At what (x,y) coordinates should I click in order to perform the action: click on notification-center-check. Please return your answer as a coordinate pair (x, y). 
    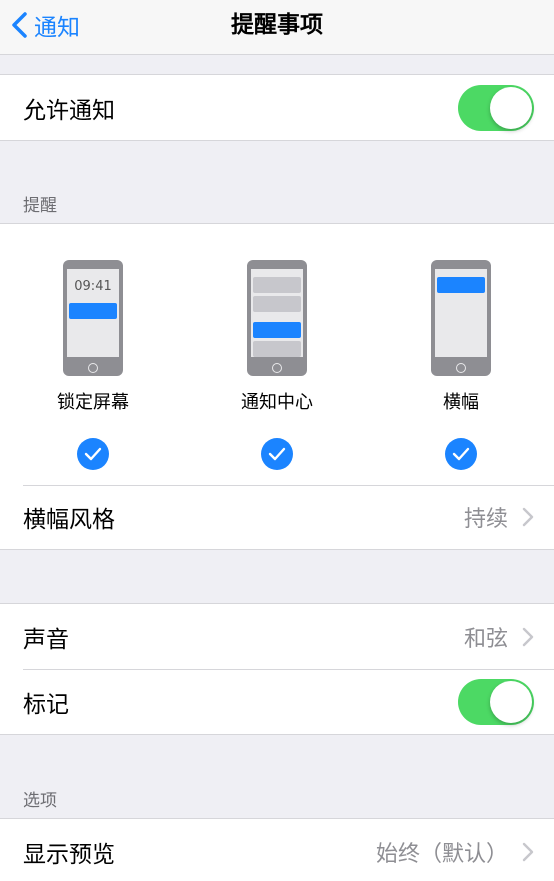
    Looking at the image, I should click on (277, 454).